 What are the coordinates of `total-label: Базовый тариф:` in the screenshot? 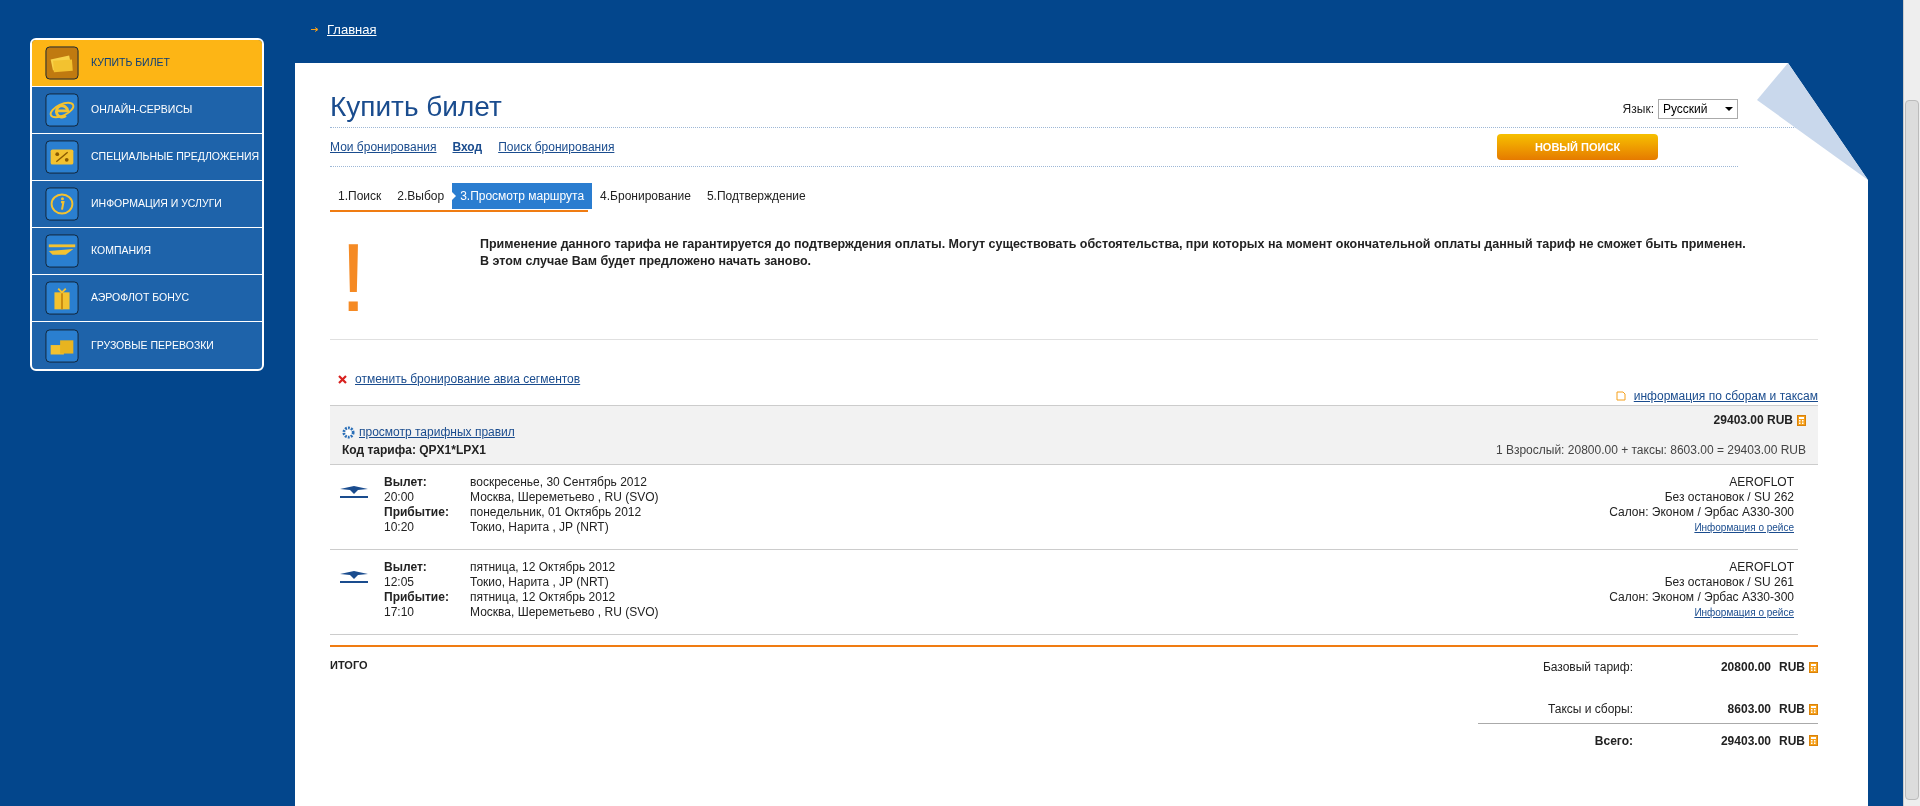 It's located at (1587, 667).